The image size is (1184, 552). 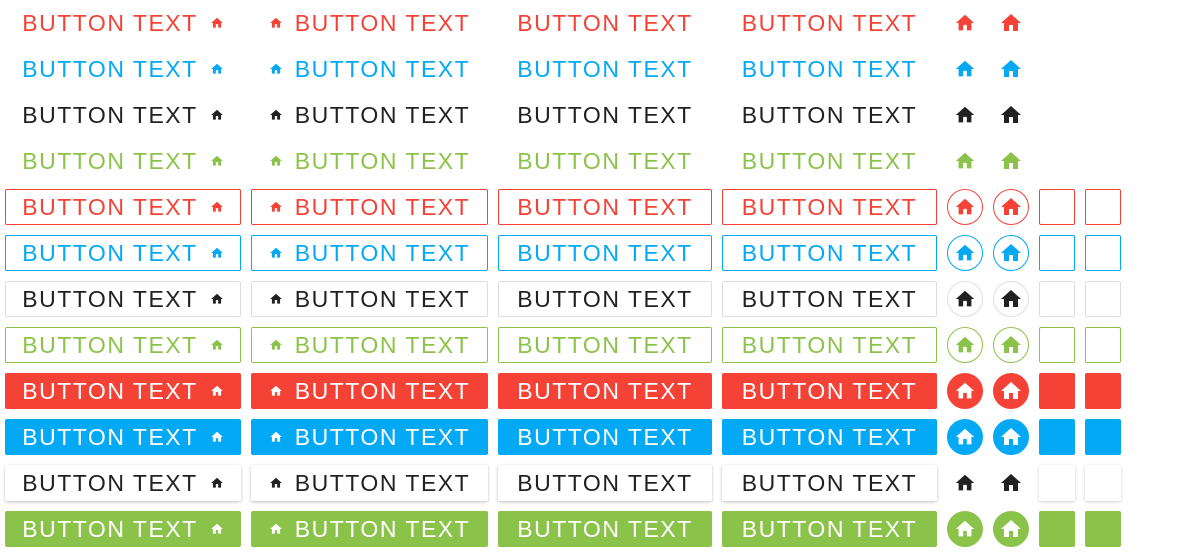 What do you see at coordinates (1011, 207) in the screenshot?
I see `outlined-red-icon-only-large-button` at bounding box center [1011, 207].